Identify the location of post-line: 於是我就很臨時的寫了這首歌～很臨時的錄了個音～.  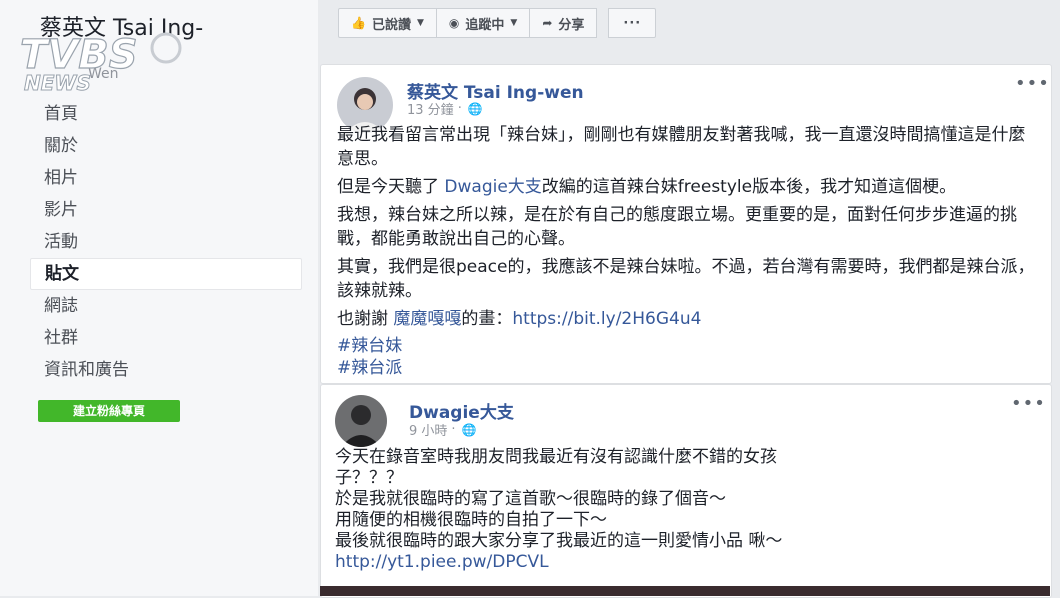
(530, 499).